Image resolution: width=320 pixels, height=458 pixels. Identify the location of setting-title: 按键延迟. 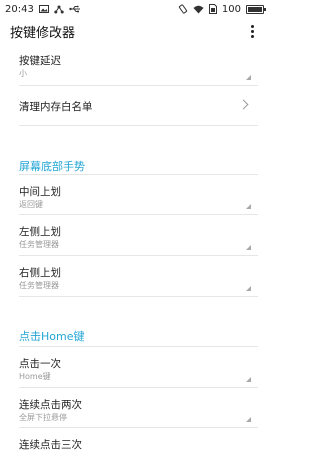
(40, 61).